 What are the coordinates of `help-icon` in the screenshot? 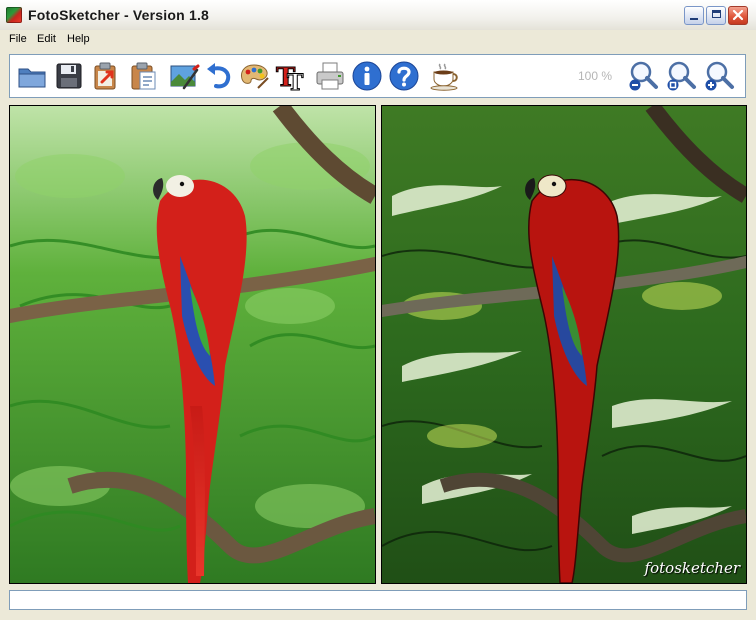 It's located at (404, 76).